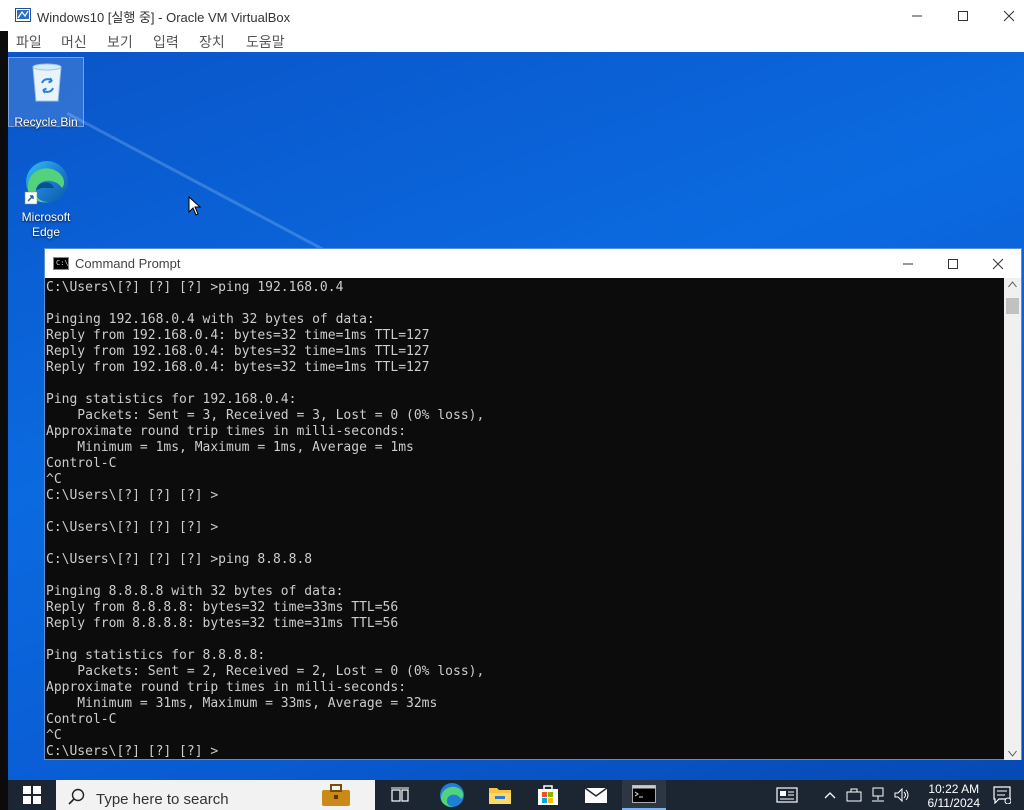 This screenshot has width=1024, height=810. I want to click on tray-network, so click(878, 795).